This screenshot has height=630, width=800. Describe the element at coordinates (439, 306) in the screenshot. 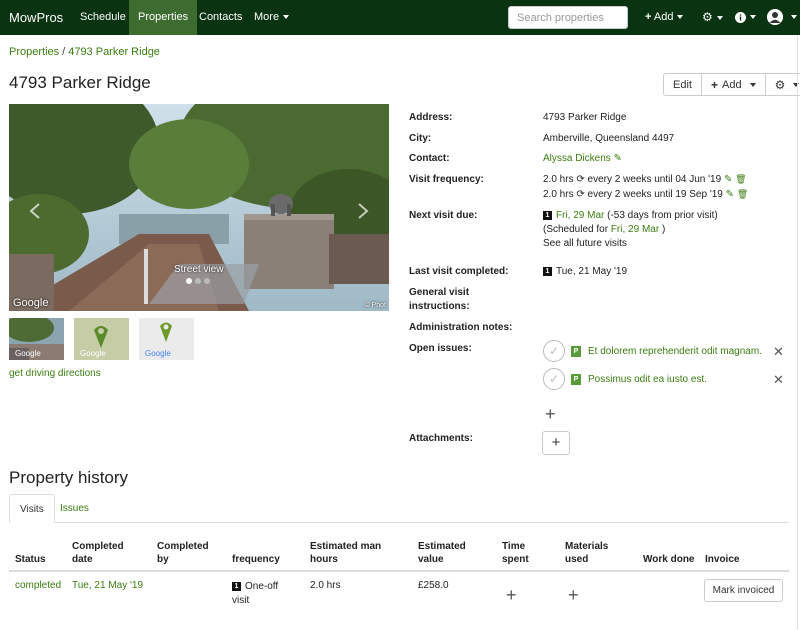

I see `general-instructions-label-2: instructions:` at that location.